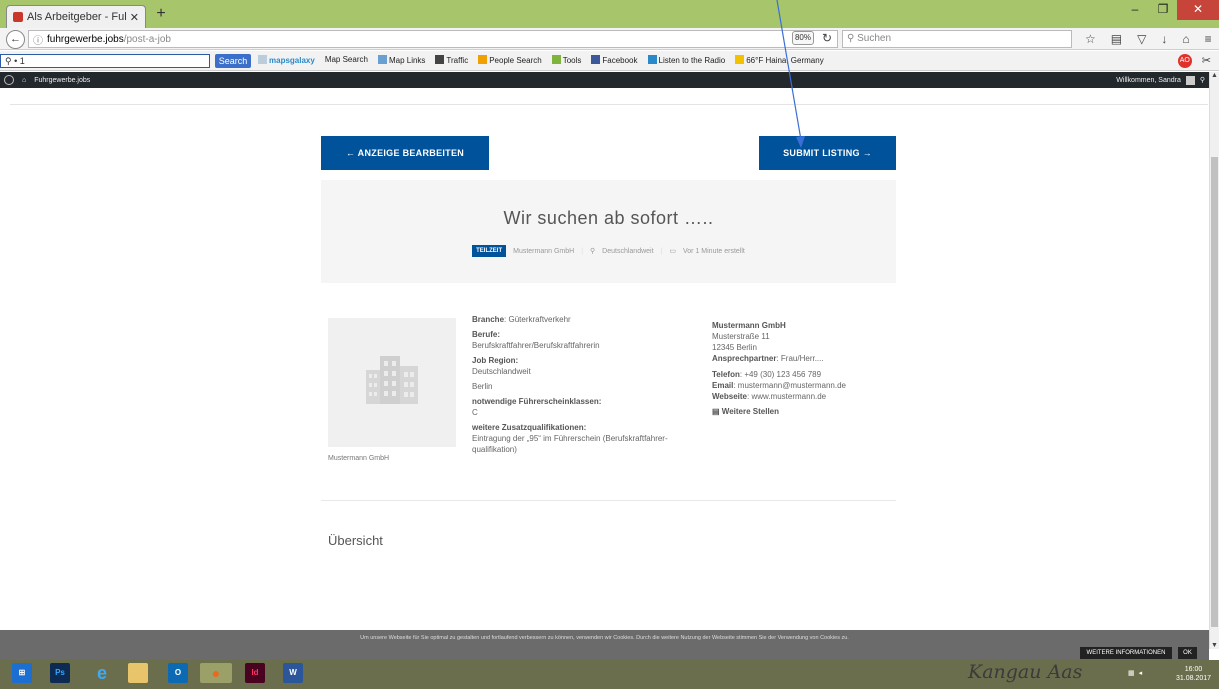  I want to click on internet-explorer-icon: e, so click(102, 673).